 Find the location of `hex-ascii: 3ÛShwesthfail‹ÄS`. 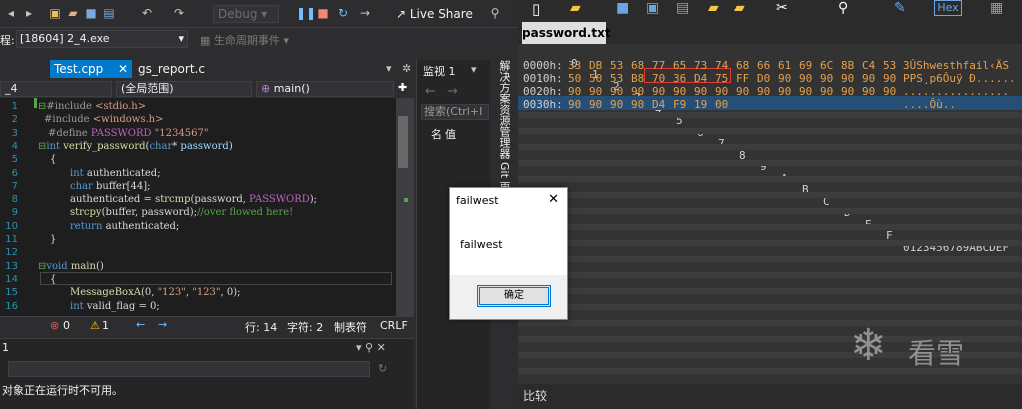

hex-ascii: 3ÛShwesthfail‹ÄS is located at coordinates (956, 66).